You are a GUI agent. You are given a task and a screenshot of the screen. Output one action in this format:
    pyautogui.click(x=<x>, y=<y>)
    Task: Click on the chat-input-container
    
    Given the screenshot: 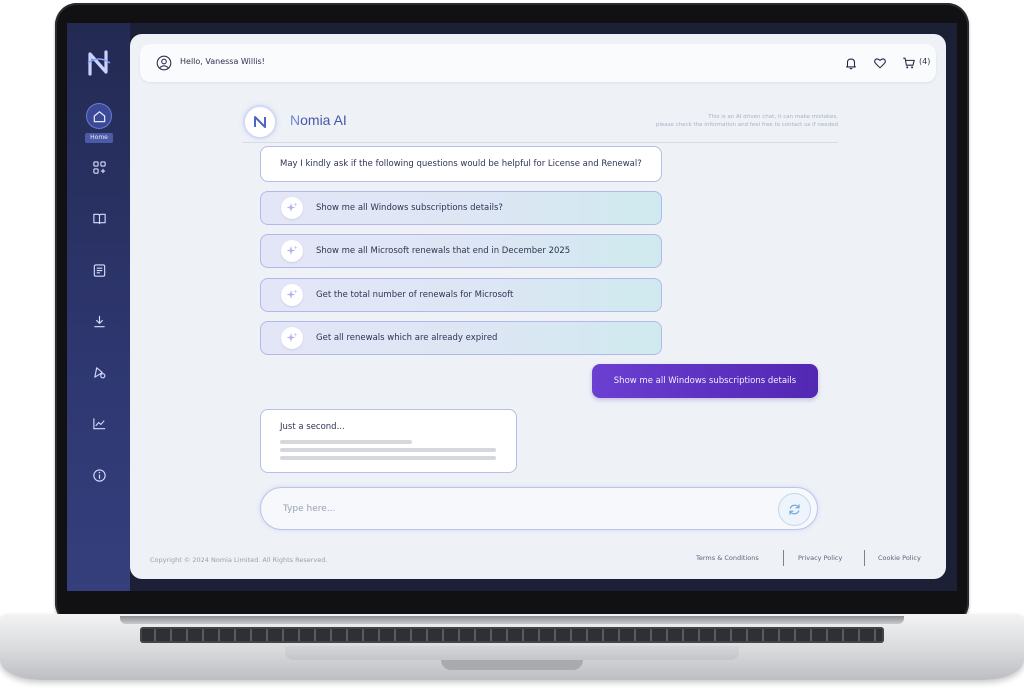 What is the action you would take?
    pyautogui.click(x=539, y=508)
    